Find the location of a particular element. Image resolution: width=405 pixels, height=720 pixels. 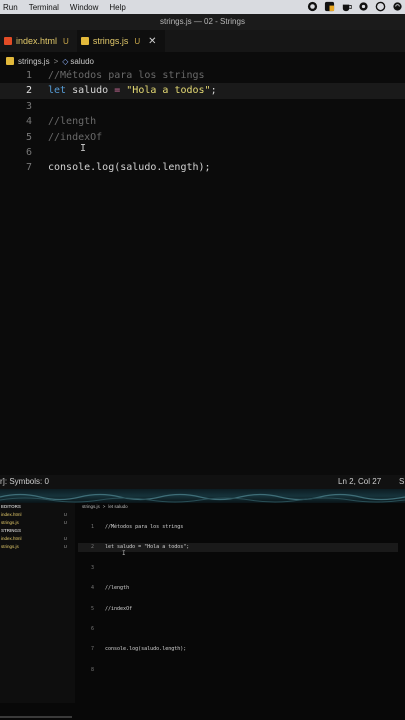

variable-icon: ◇ is located at coordinates (65, 61).